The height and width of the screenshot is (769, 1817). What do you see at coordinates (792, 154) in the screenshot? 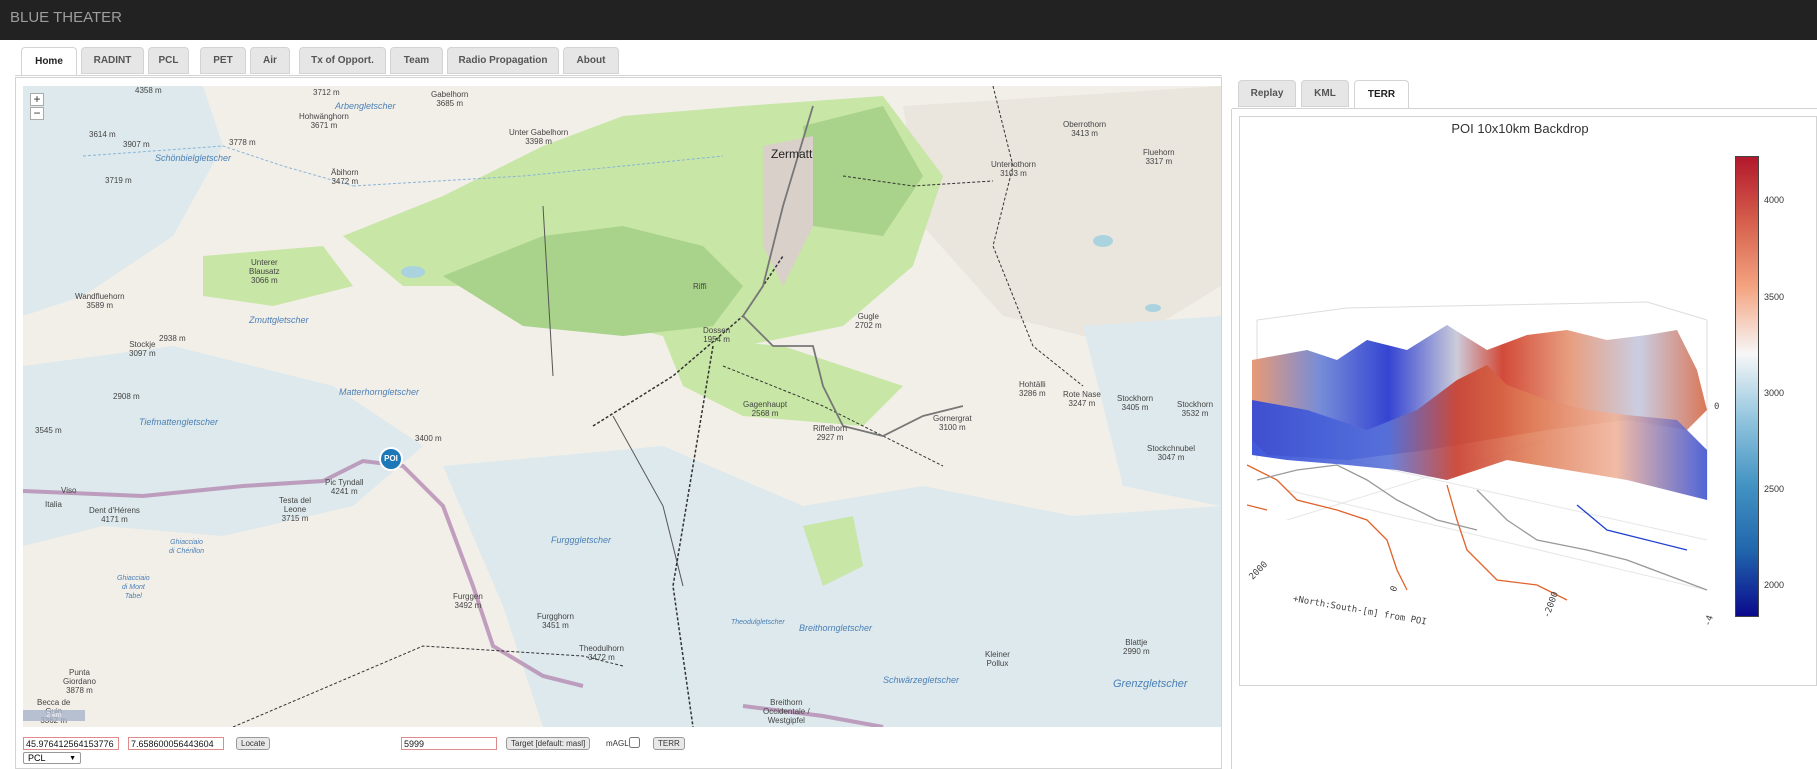
I see `map-label: Zermatt` at bounding box center [792, 154].